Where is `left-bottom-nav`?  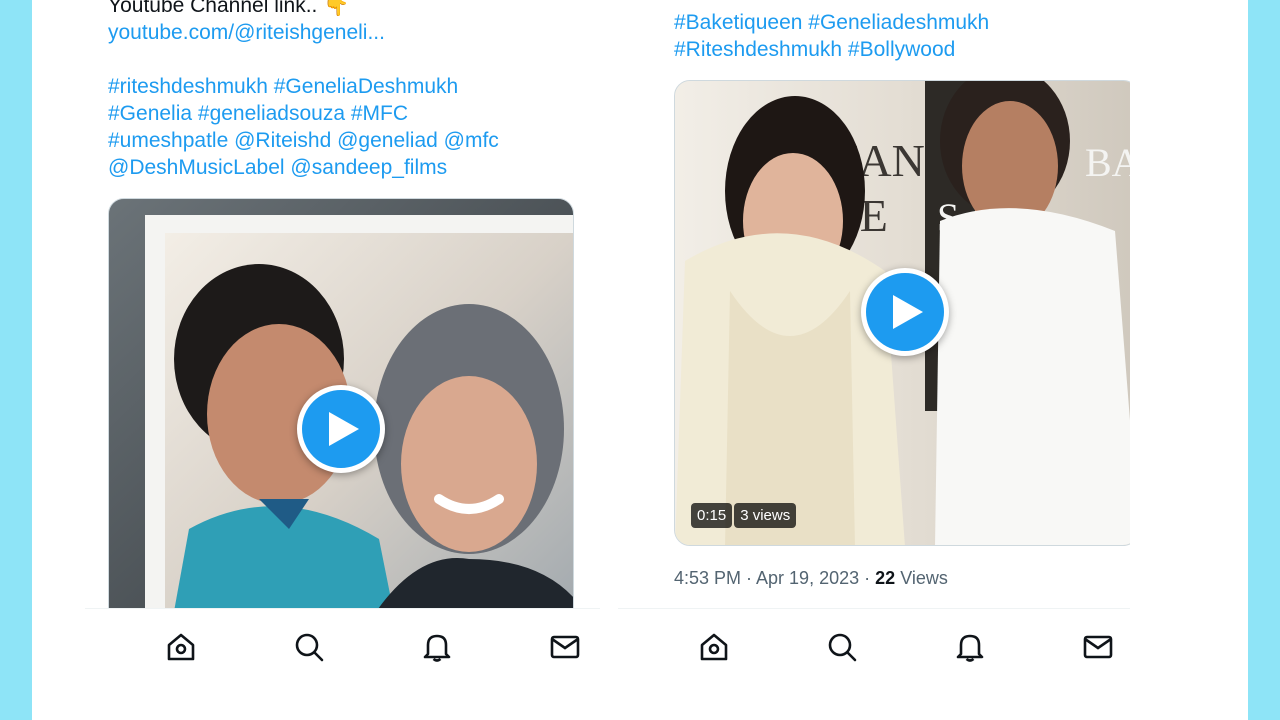 left-bottom-nav is located at coordinates (342, 664).